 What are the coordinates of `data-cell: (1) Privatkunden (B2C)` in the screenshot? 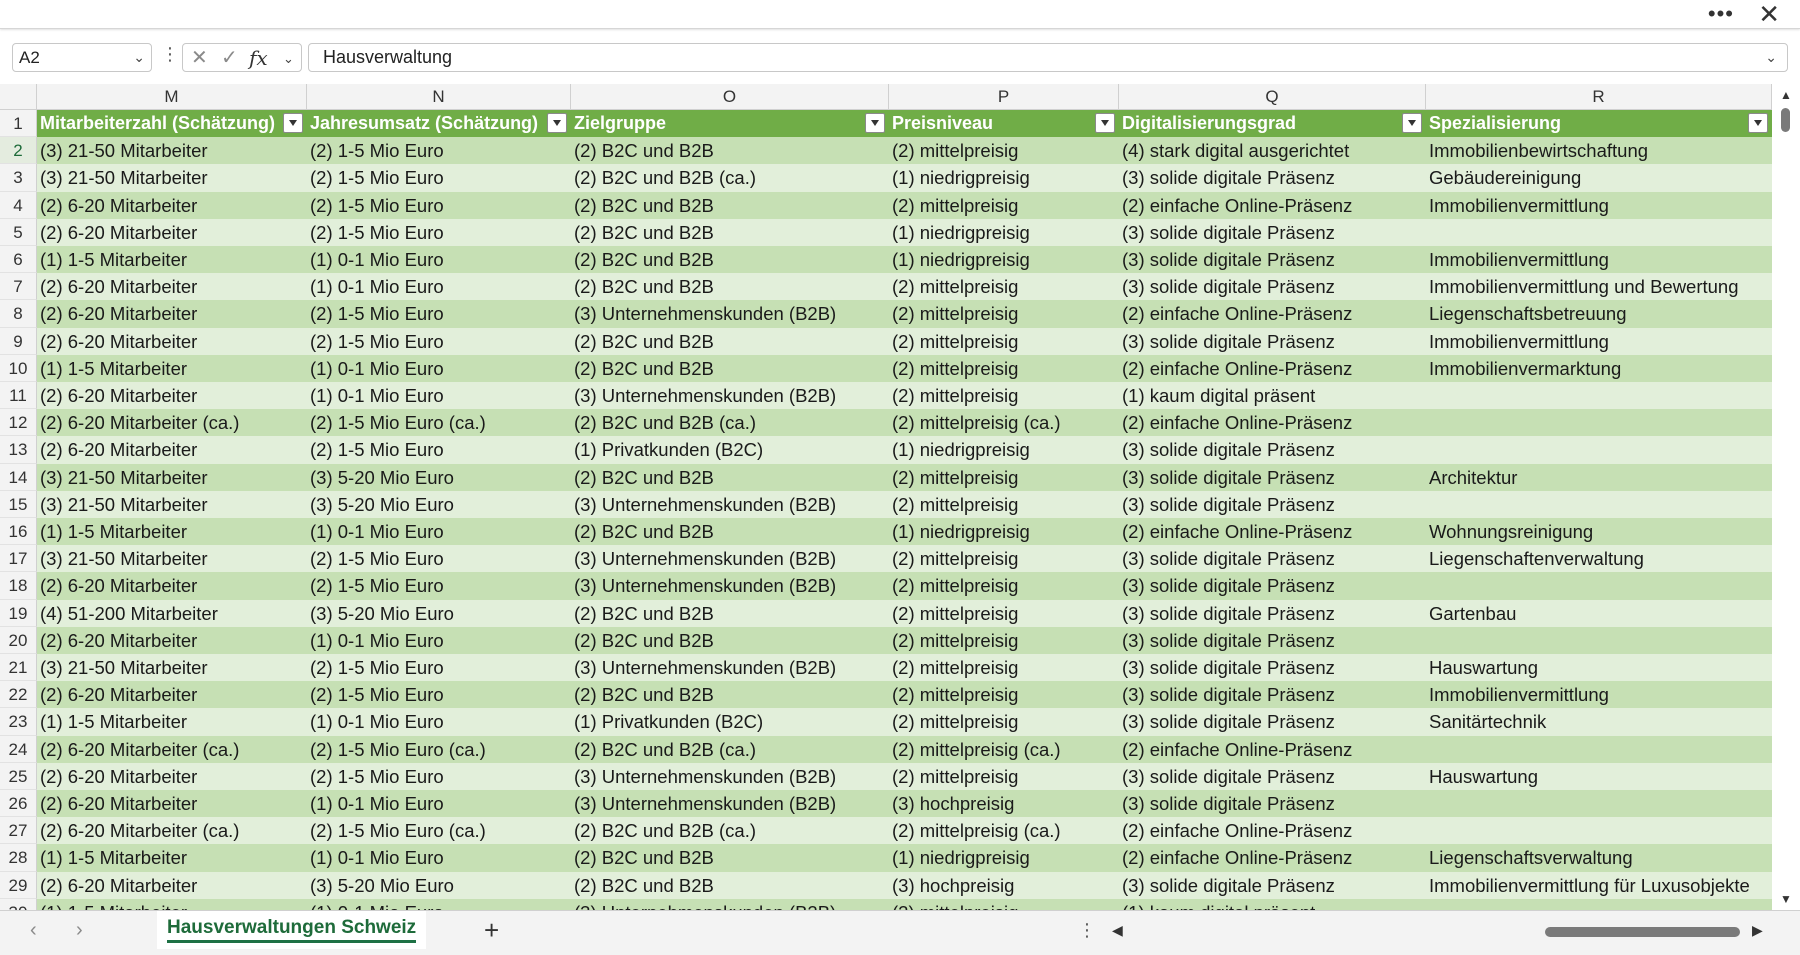 It's located at (730, 721).